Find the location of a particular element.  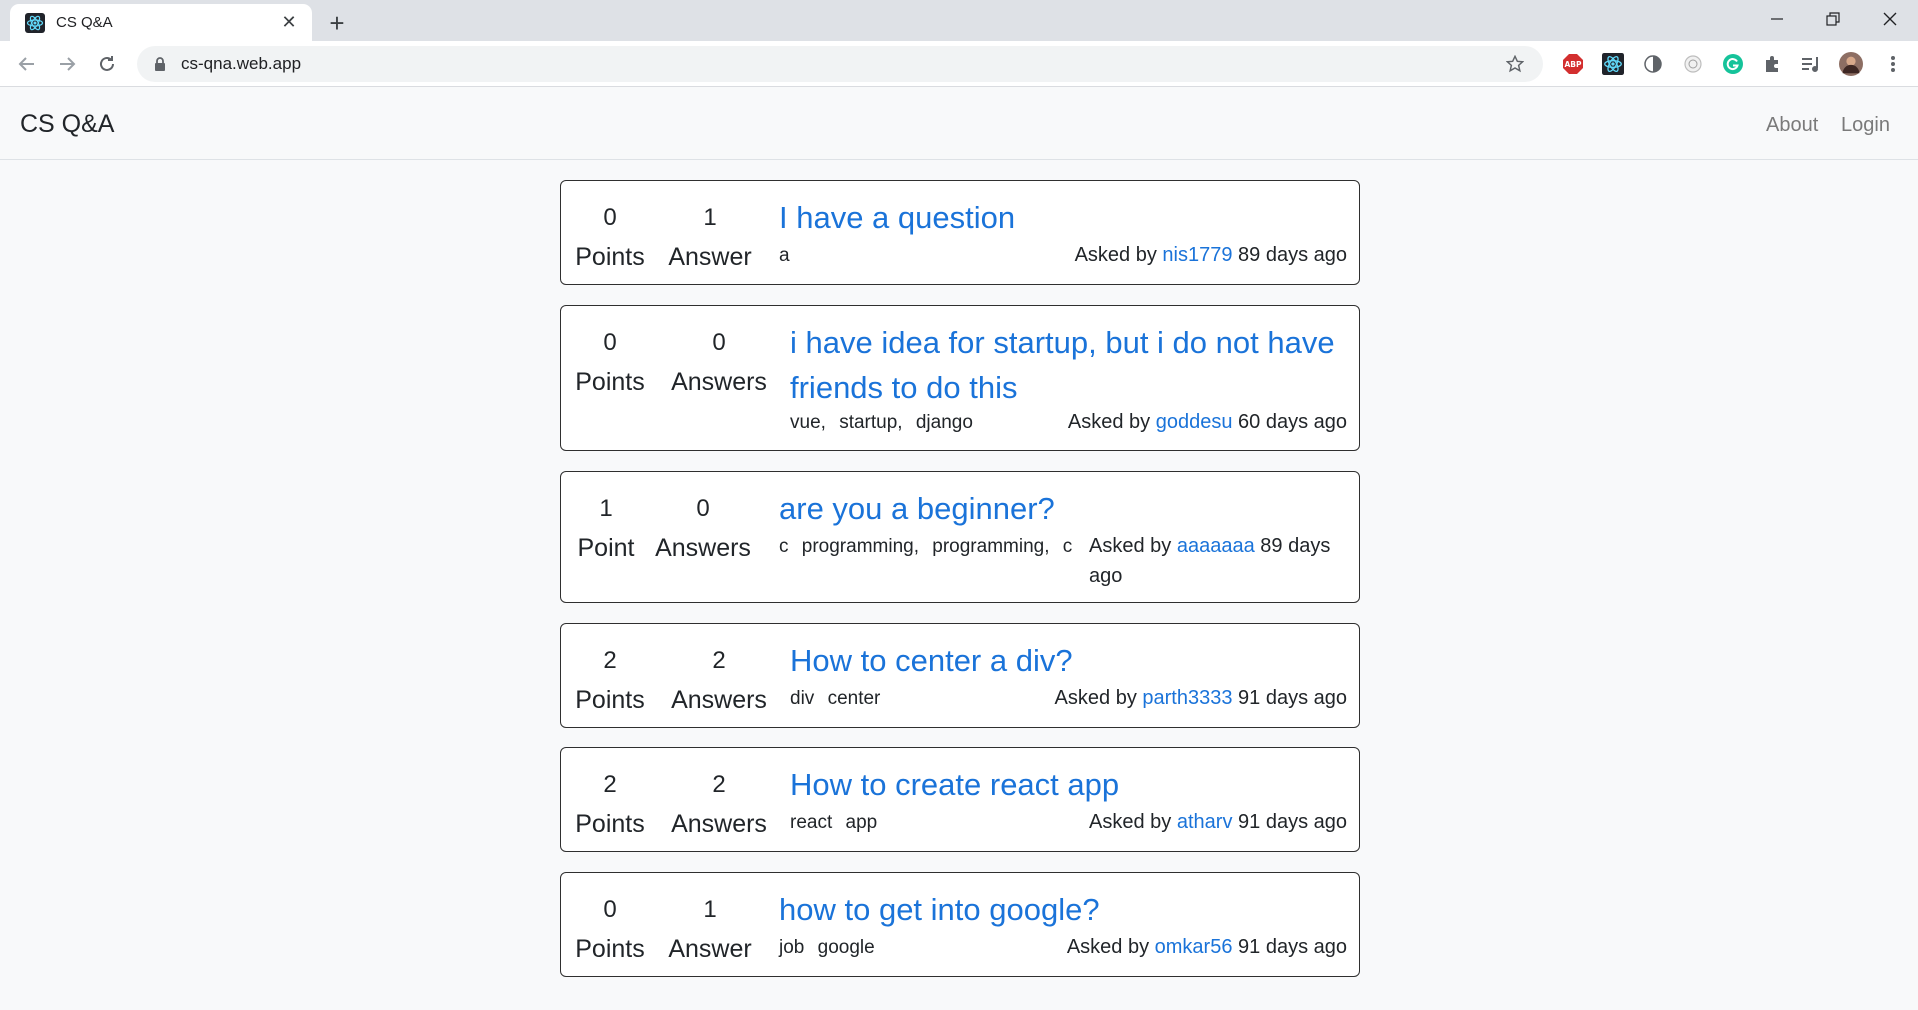

points-stat: 0 Points is located at coordinates (610, 930).